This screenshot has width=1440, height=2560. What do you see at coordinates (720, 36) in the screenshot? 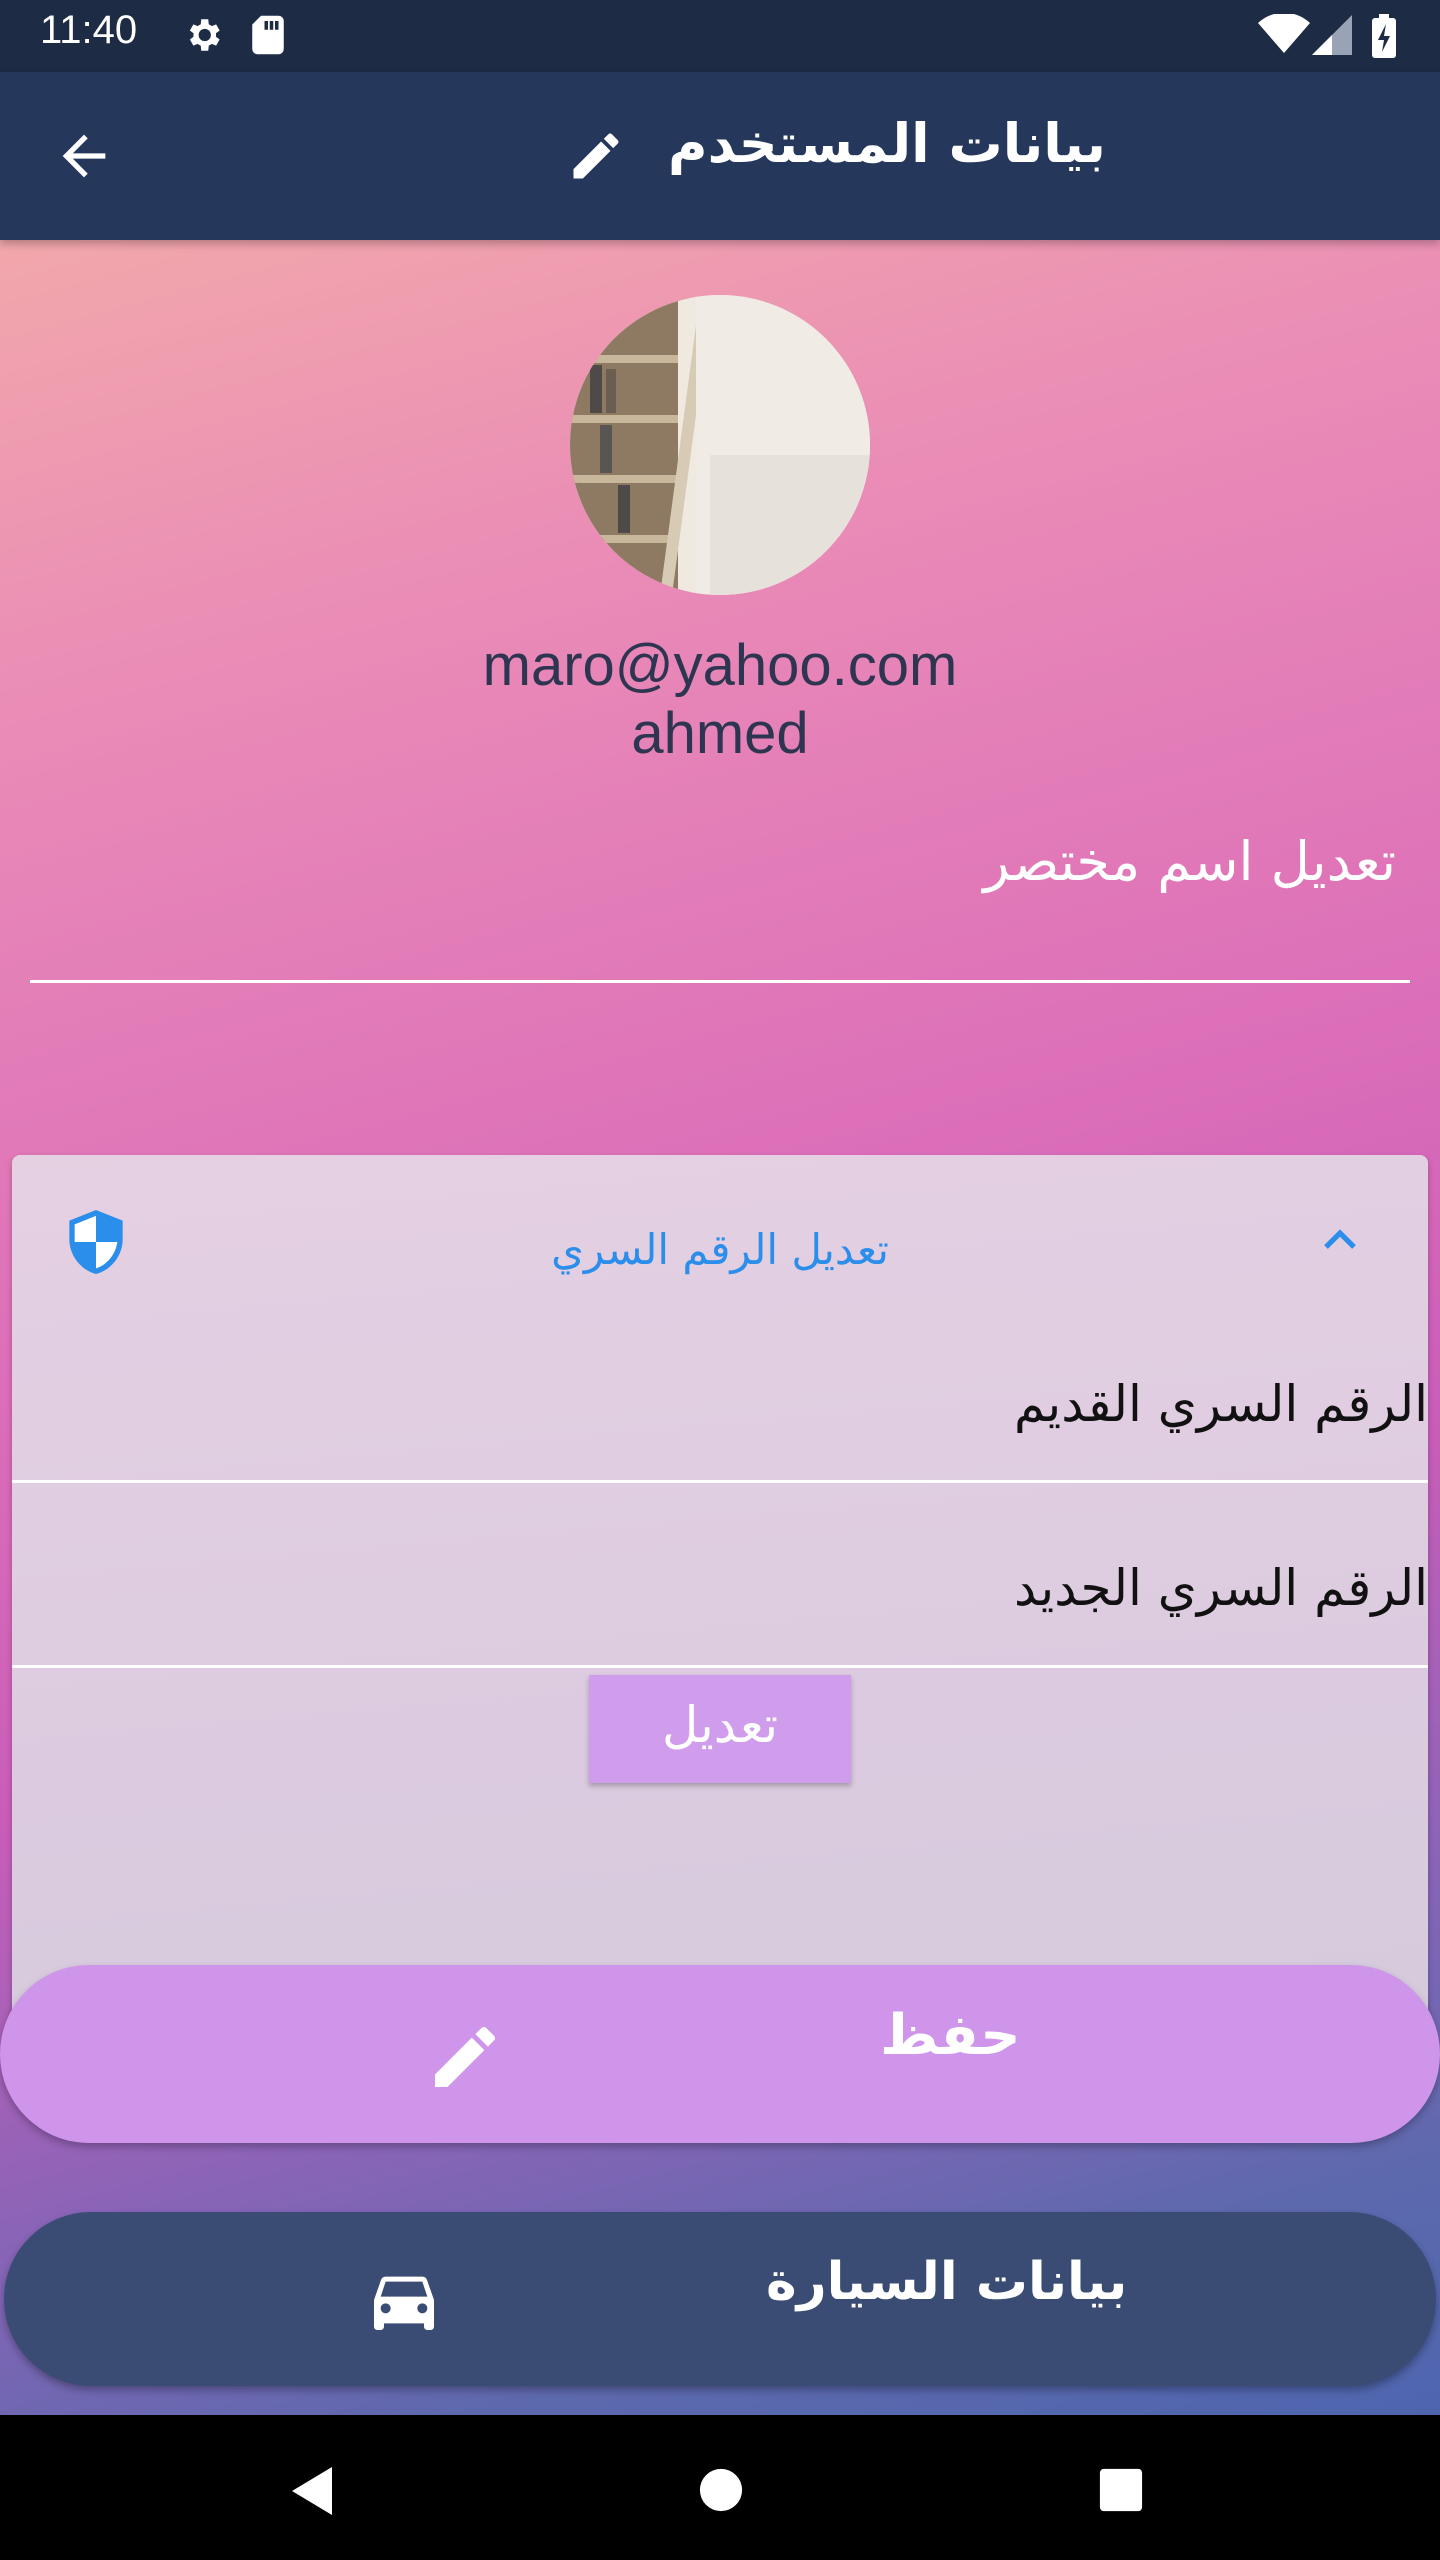
I see `status-bar: 11:40` at bounding box center [720, 36].